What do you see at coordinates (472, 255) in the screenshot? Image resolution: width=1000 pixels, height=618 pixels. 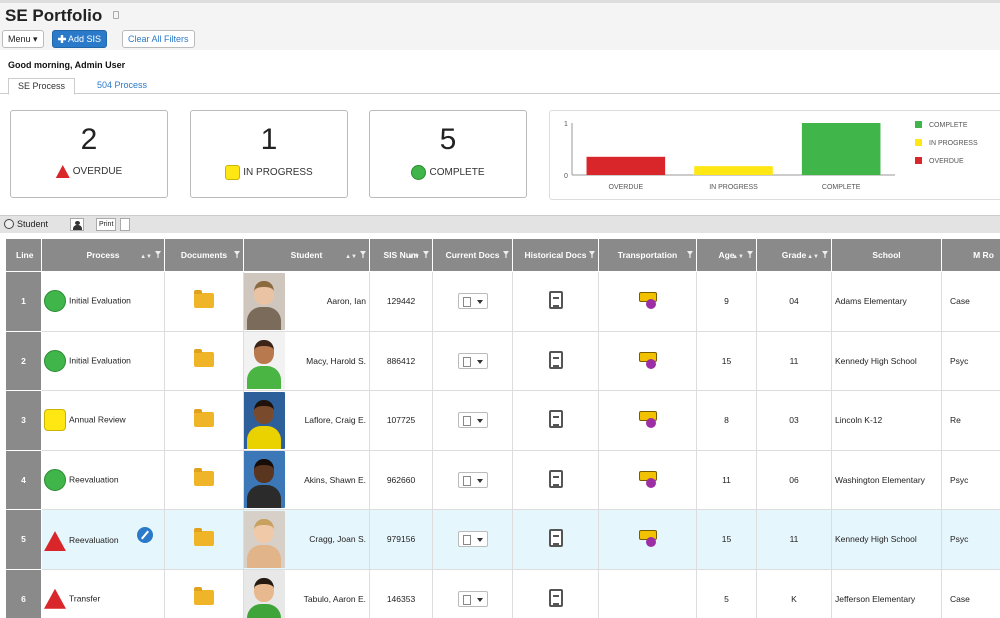 I see `col-current-docs-header: Current Docs` at bounding box center [472, 255].